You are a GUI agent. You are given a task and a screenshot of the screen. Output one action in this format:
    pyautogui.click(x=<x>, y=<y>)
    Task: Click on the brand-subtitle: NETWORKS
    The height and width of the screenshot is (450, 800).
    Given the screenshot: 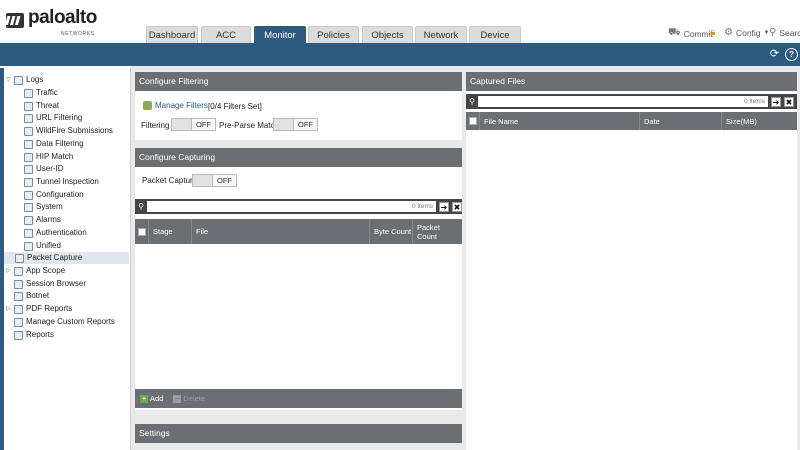 What is the action you would take?
    pyautogui.click(x=78, y=34)
    